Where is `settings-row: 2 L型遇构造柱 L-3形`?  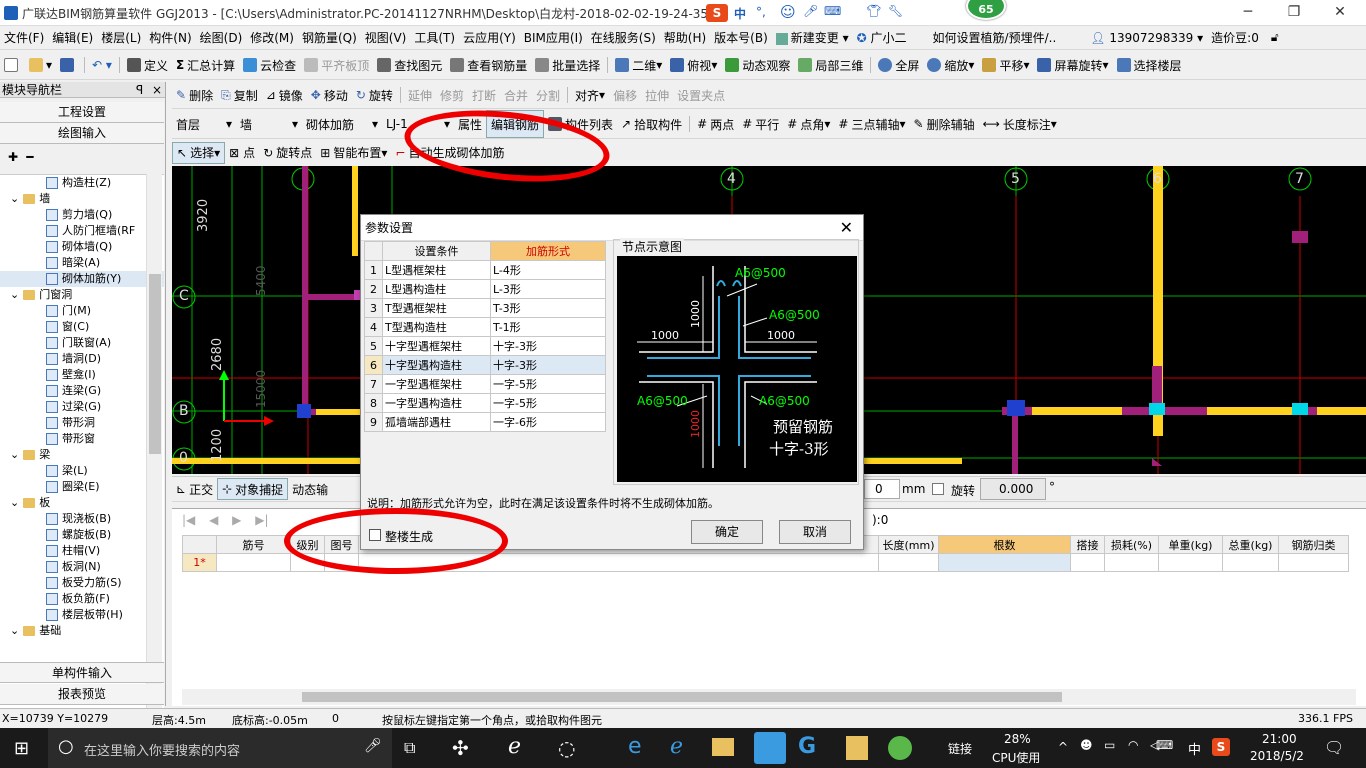
settings-row: 2 L型遇构造柱 L-3形 is located at coordinates (485, 289).